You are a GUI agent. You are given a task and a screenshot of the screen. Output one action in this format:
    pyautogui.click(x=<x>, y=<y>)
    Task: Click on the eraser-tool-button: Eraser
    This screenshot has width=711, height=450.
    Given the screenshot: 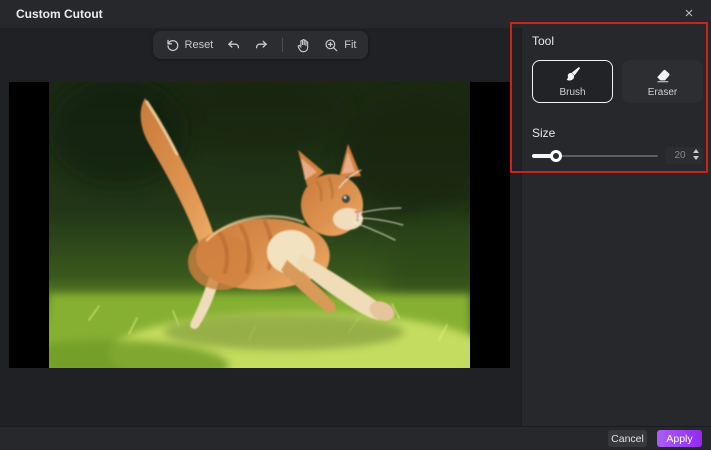 What is the action you would take?
    pyautogui.click(x=662, y=81)
    